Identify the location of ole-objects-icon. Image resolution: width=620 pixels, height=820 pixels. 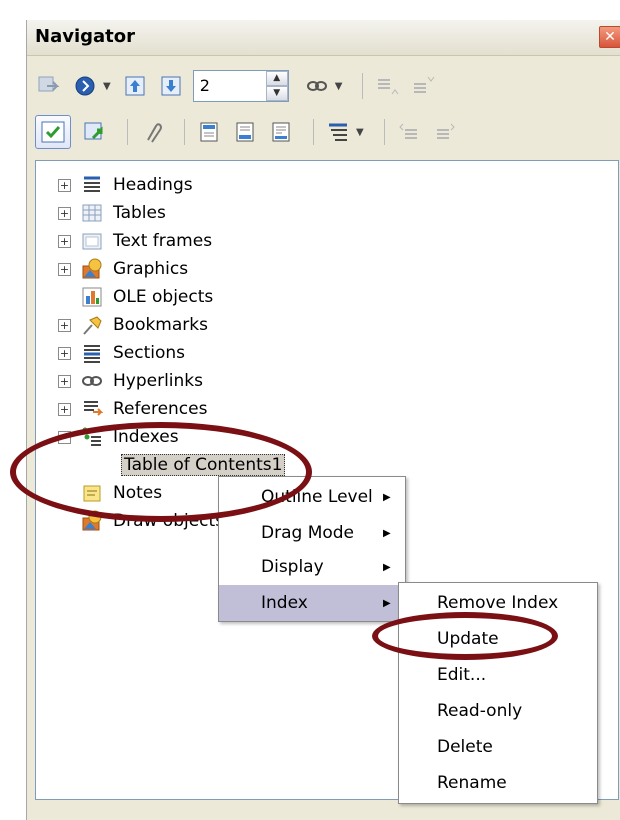
(93, 297).